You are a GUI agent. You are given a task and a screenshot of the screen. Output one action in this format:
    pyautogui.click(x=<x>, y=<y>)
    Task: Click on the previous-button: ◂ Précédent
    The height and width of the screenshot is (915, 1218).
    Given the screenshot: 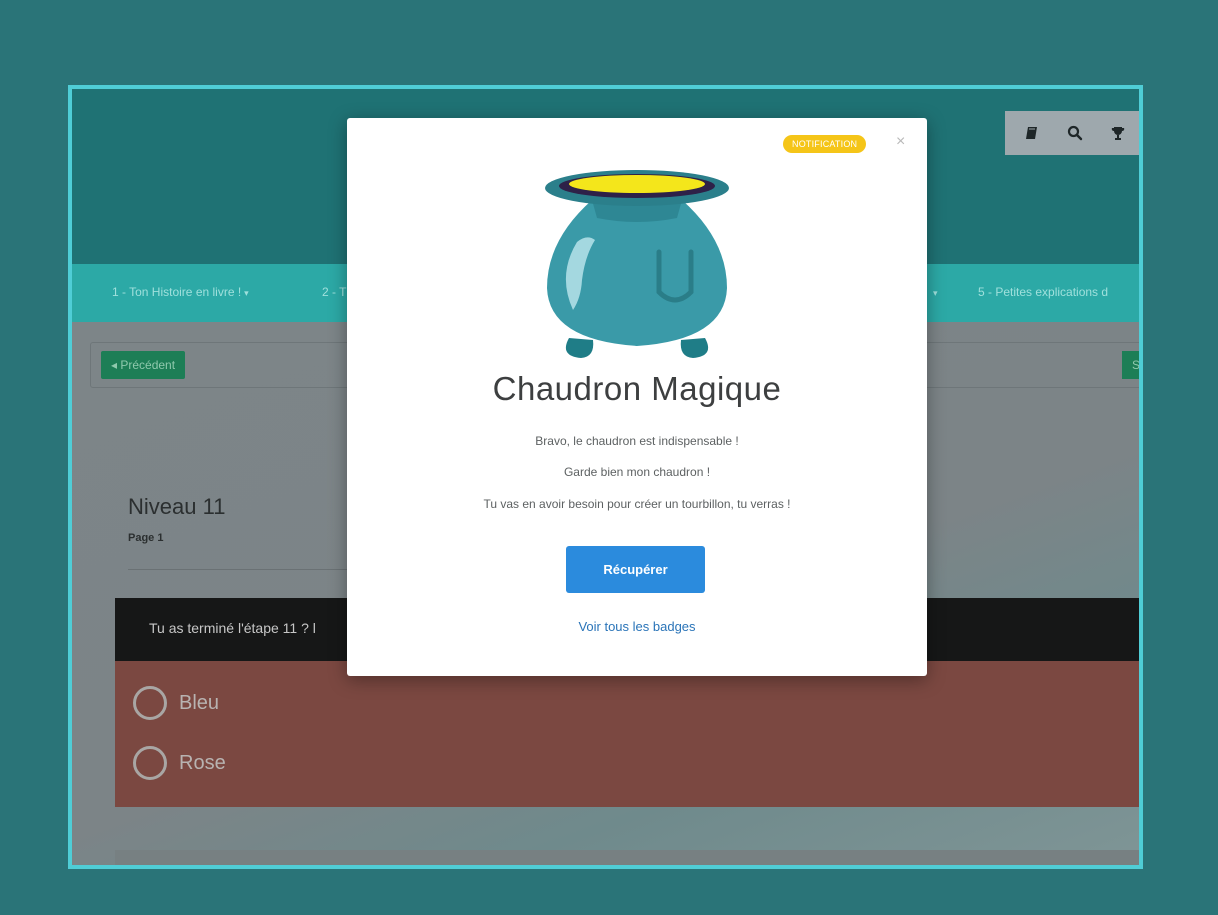 What is the action you would take?
    pyautogui.click(x=143, y=365)
    